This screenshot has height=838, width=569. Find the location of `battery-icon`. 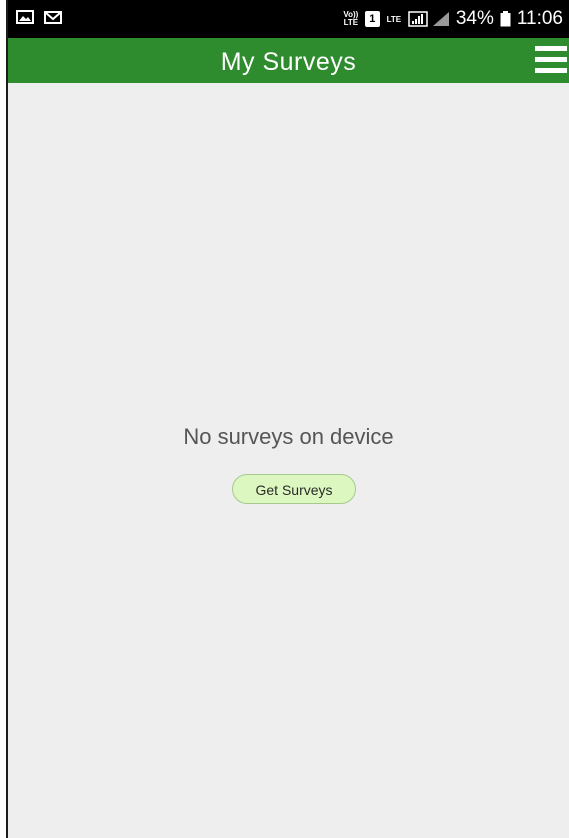

battery-icon is located at coordinates (505, 19).